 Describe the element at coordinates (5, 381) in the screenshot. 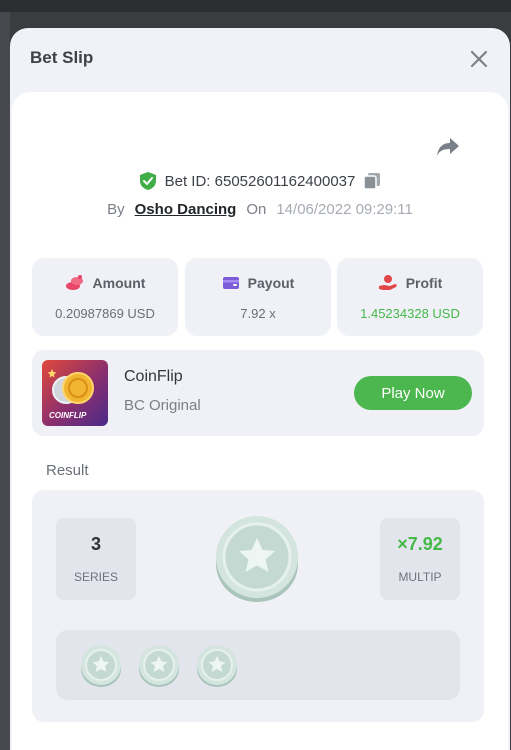

I see `background-page-edge` at that location.